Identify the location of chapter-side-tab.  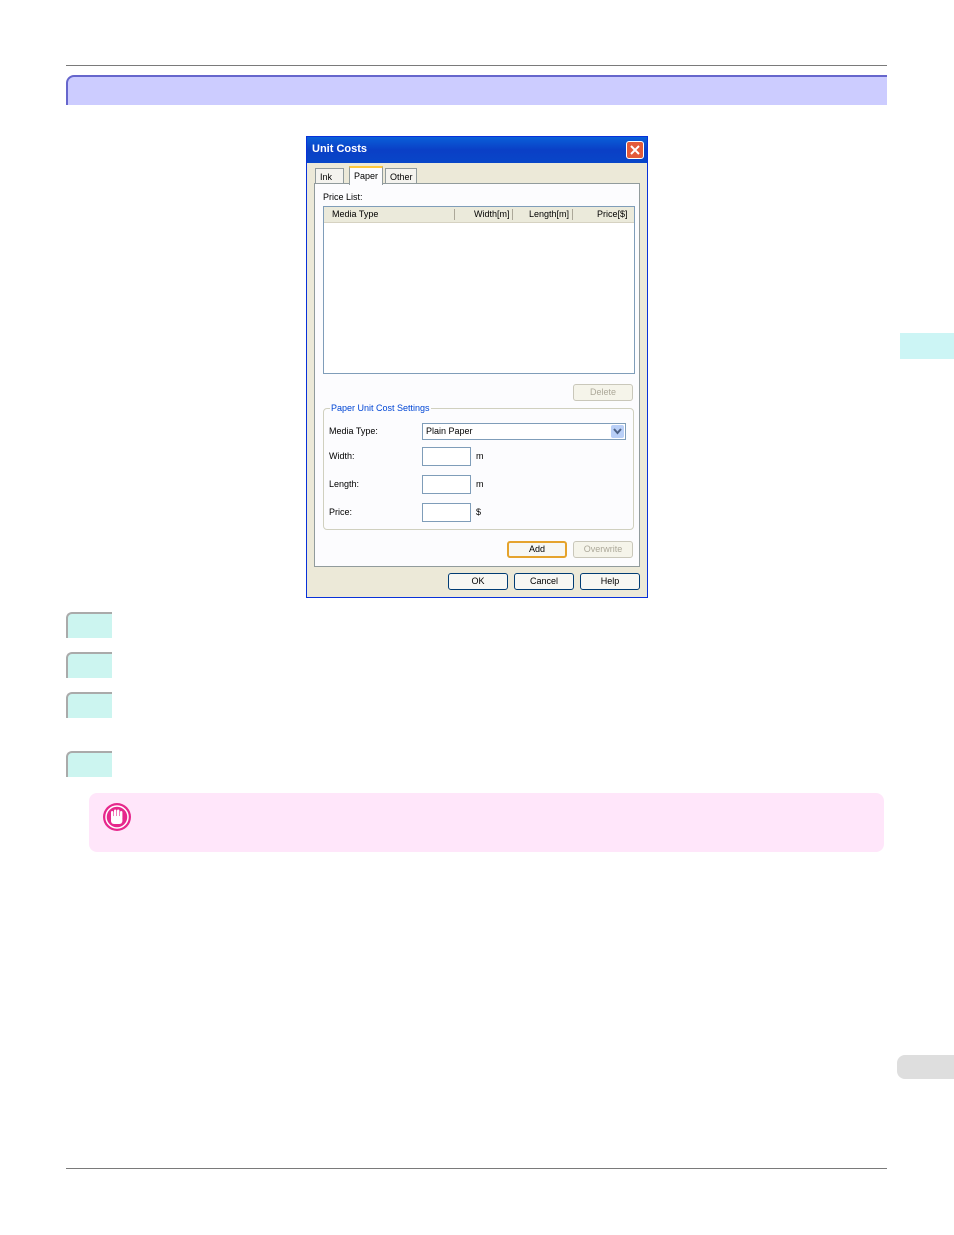
(927, 346).